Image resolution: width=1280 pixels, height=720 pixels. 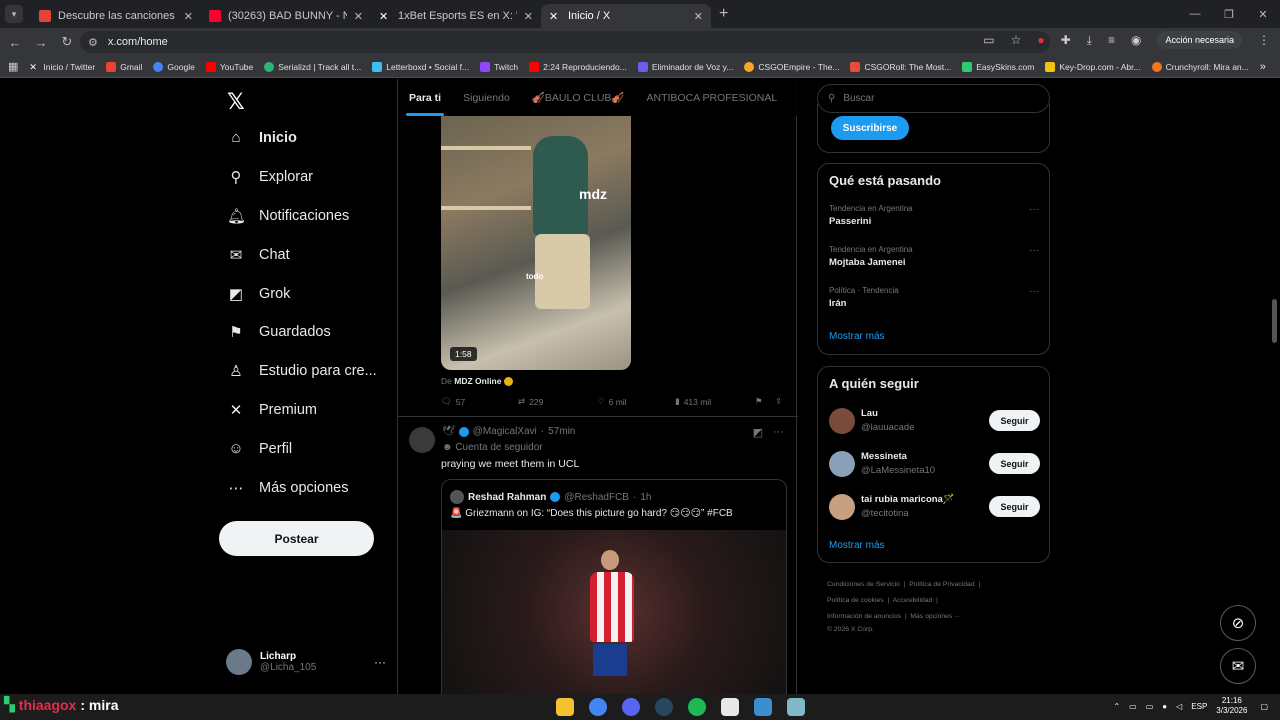 I want to click on nav-item-perfil: ☺ Perfil, so click(x=259, y=448).